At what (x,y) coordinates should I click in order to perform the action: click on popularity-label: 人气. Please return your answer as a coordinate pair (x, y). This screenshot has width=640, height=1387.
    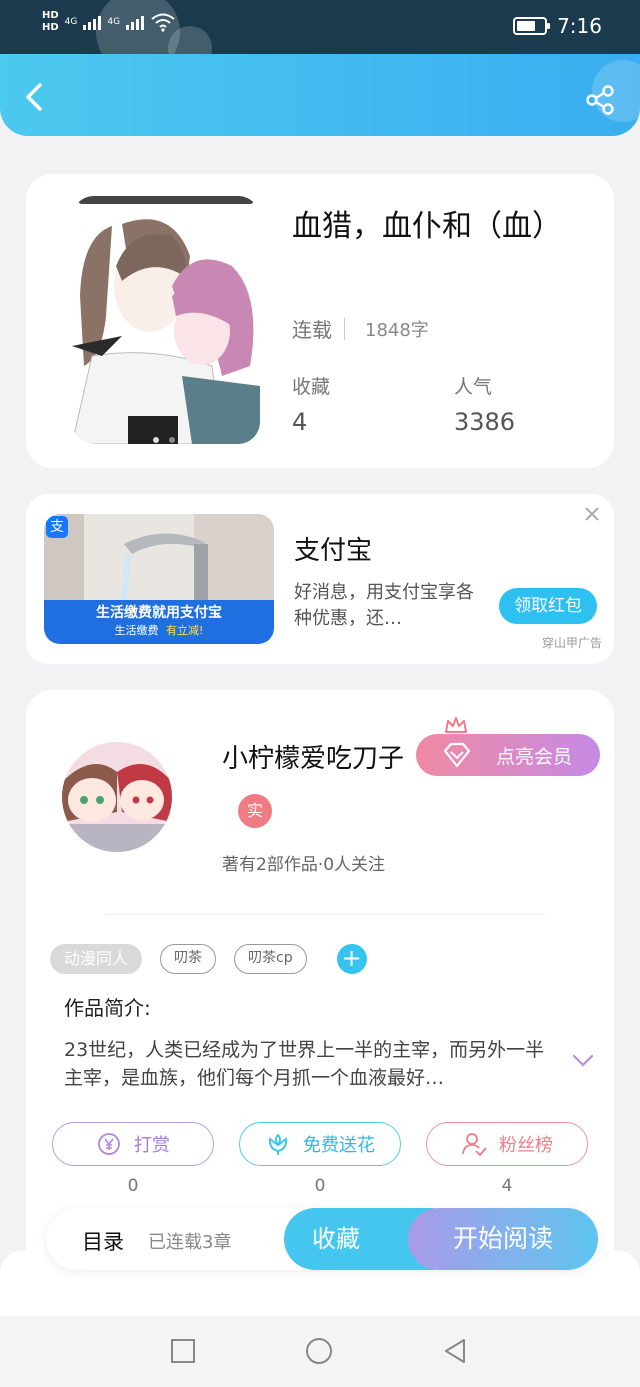
    Looking at the image, I should click on (473, 387).